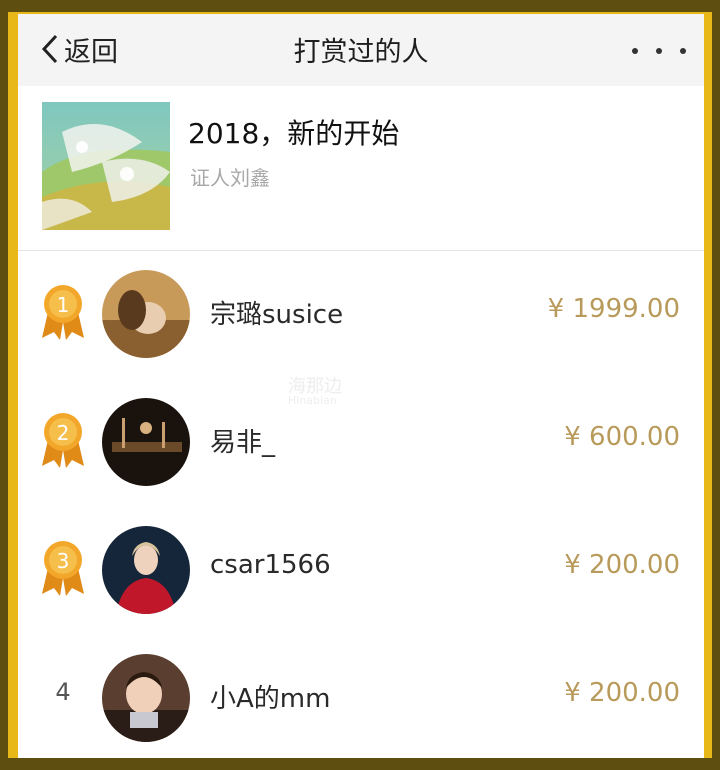 The image size is (720, 770). I want to click on rewarder-name: 宗璐susice, so click(276, 312).